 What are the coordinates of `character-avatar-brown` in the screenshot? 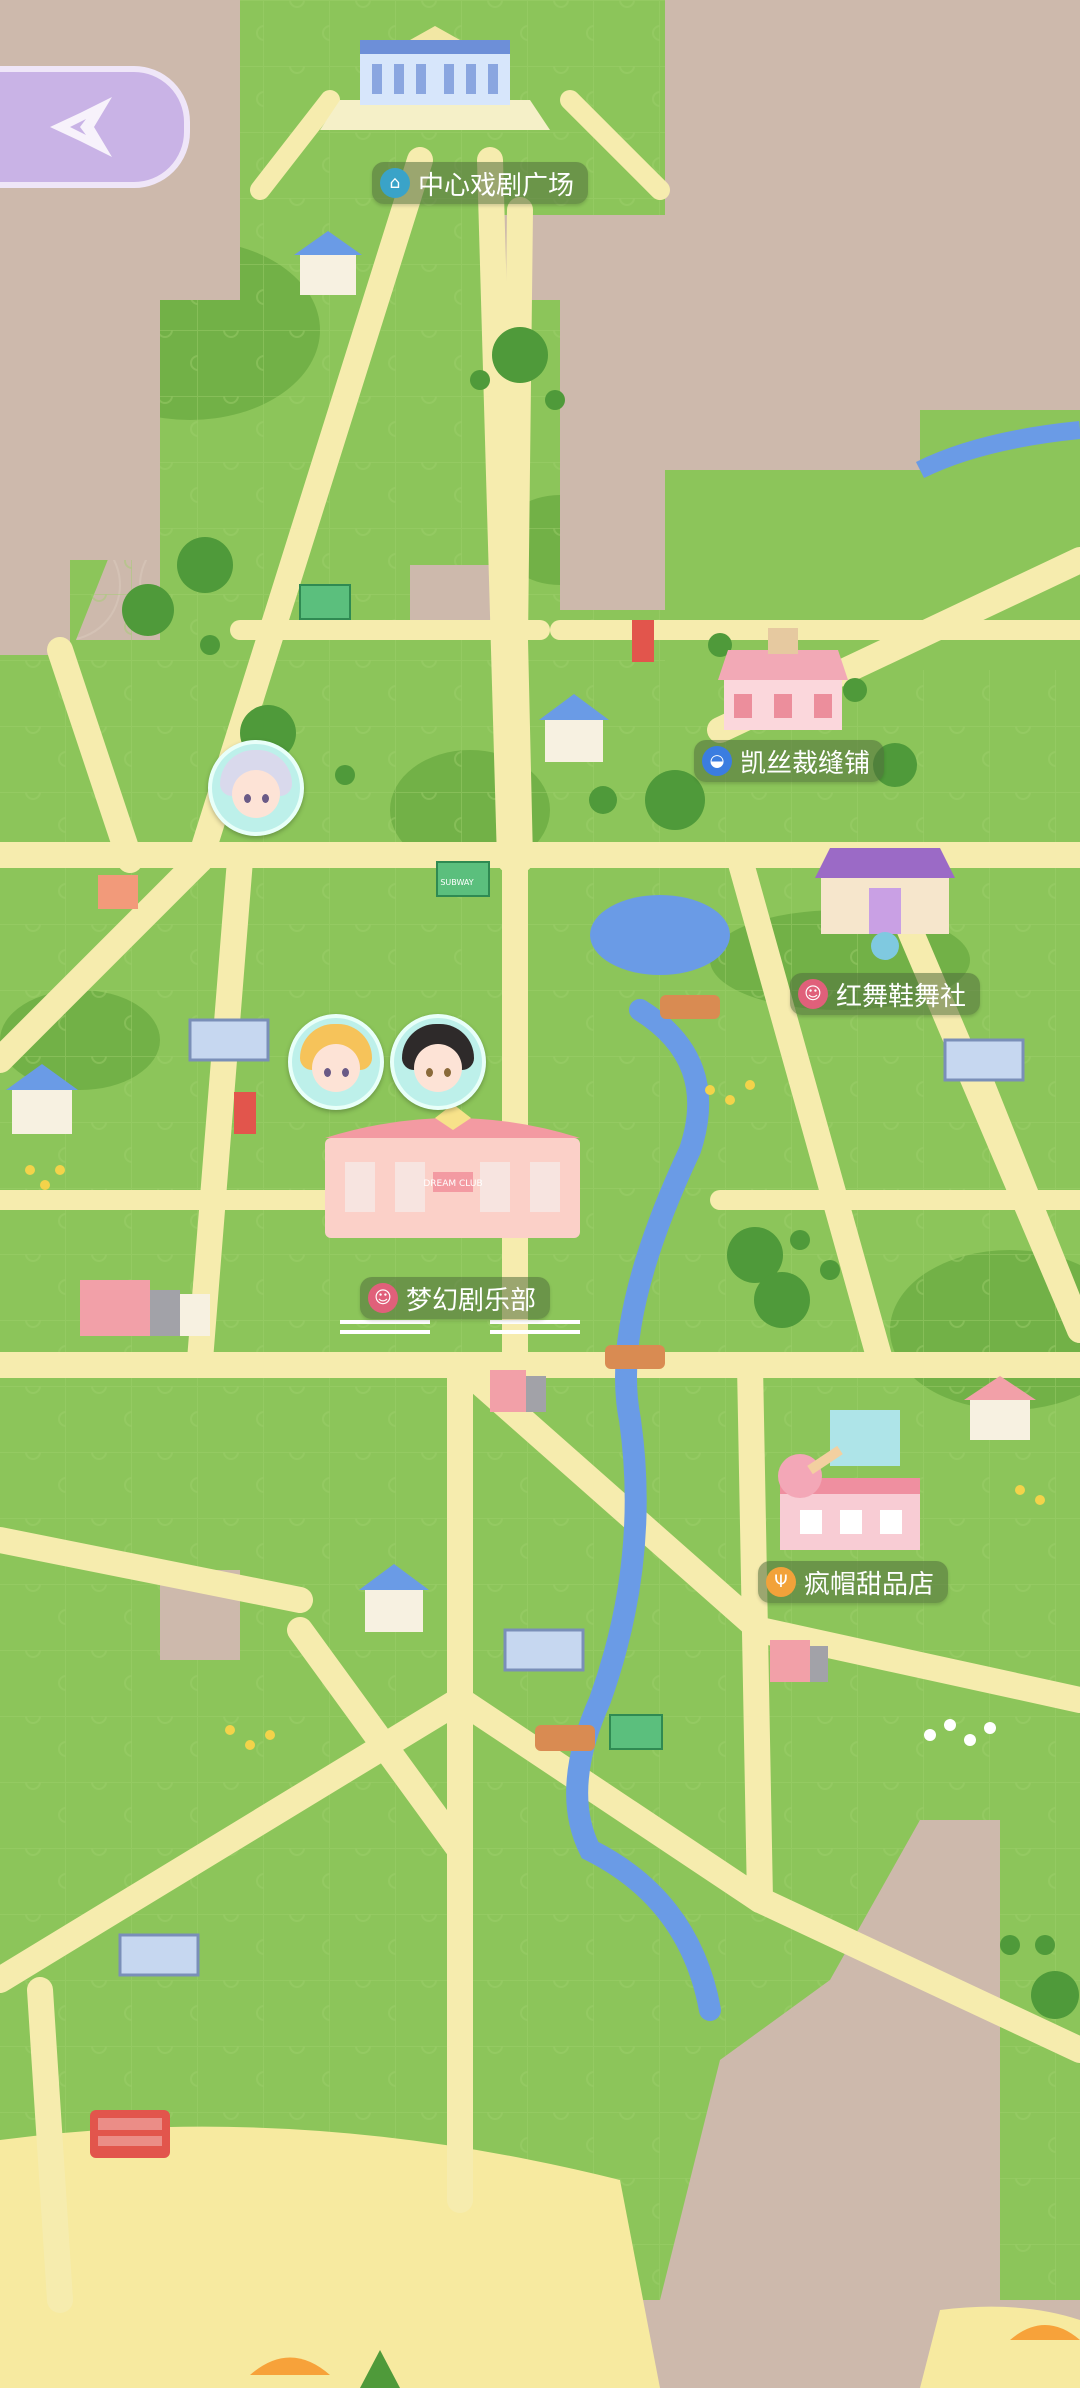 It's located at (438, 1062).